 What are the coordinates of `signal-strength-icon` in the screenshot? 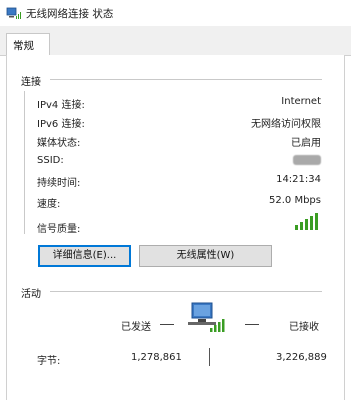 It's located at (306, 221).